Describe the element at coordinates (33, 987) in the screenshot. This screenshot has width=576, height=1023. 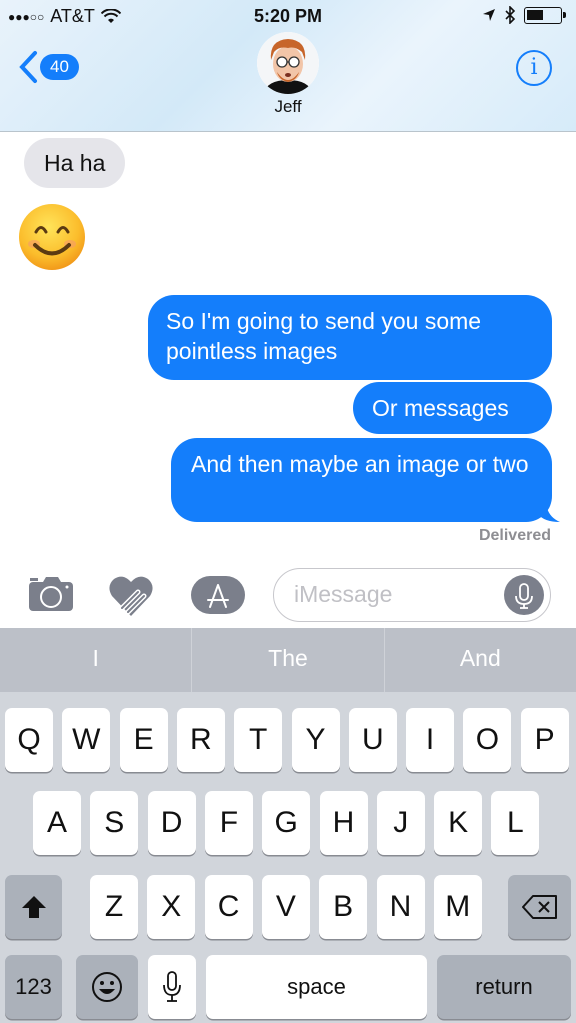
I see `numbers-key: 123` at that location.